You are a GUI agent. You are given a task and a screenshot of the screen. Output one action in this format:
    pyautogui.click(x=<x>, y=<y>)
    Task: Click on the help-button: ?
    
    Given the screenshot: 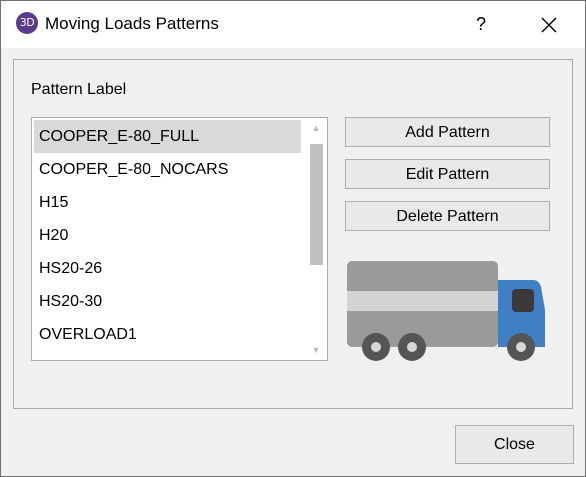 What is the action you would take?
    pyautogui.click(x=481, y=24)
    